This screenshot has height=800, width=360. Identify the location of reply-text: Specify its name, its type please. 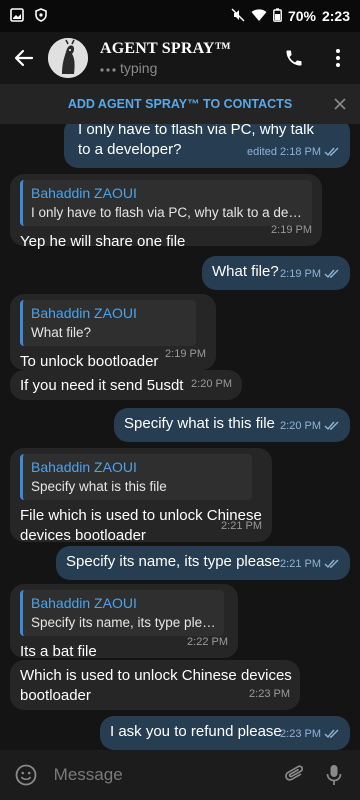
(123, 622).